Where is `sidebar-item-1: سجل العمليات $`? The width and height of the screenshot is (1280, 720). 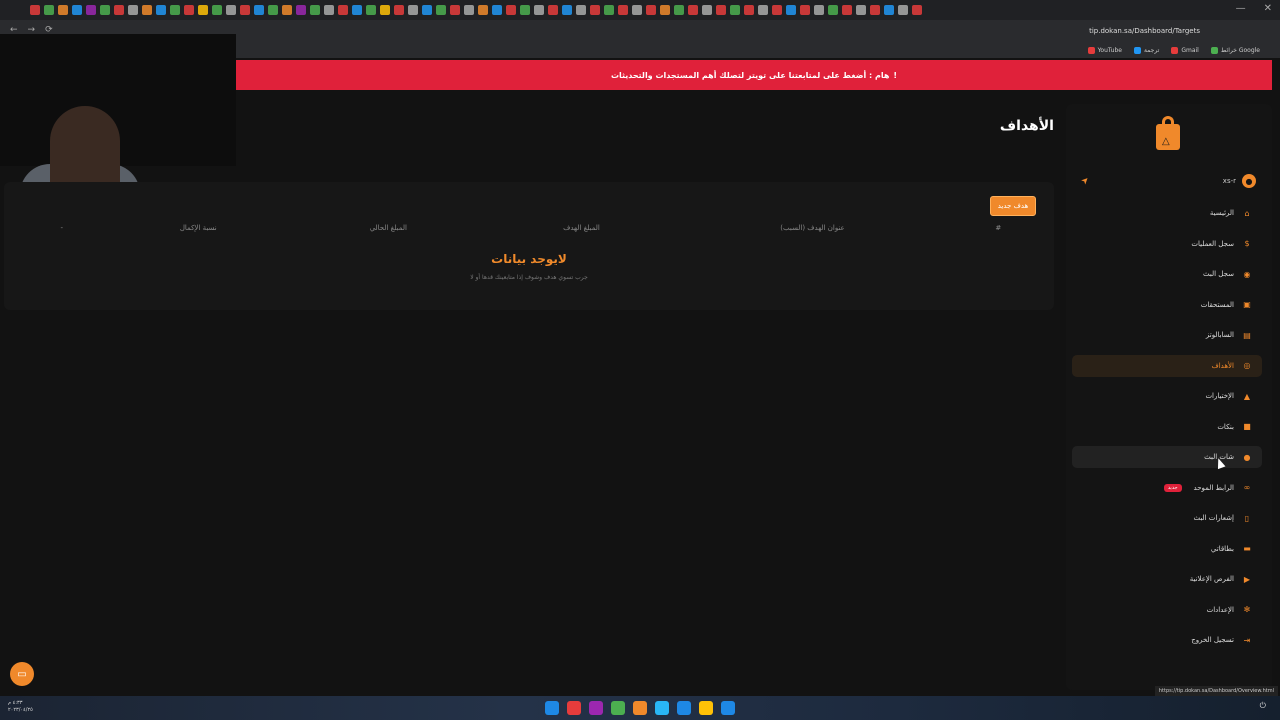 sidebar-item-1: سجل العمليات $ is located at coordinates (1167, 244).